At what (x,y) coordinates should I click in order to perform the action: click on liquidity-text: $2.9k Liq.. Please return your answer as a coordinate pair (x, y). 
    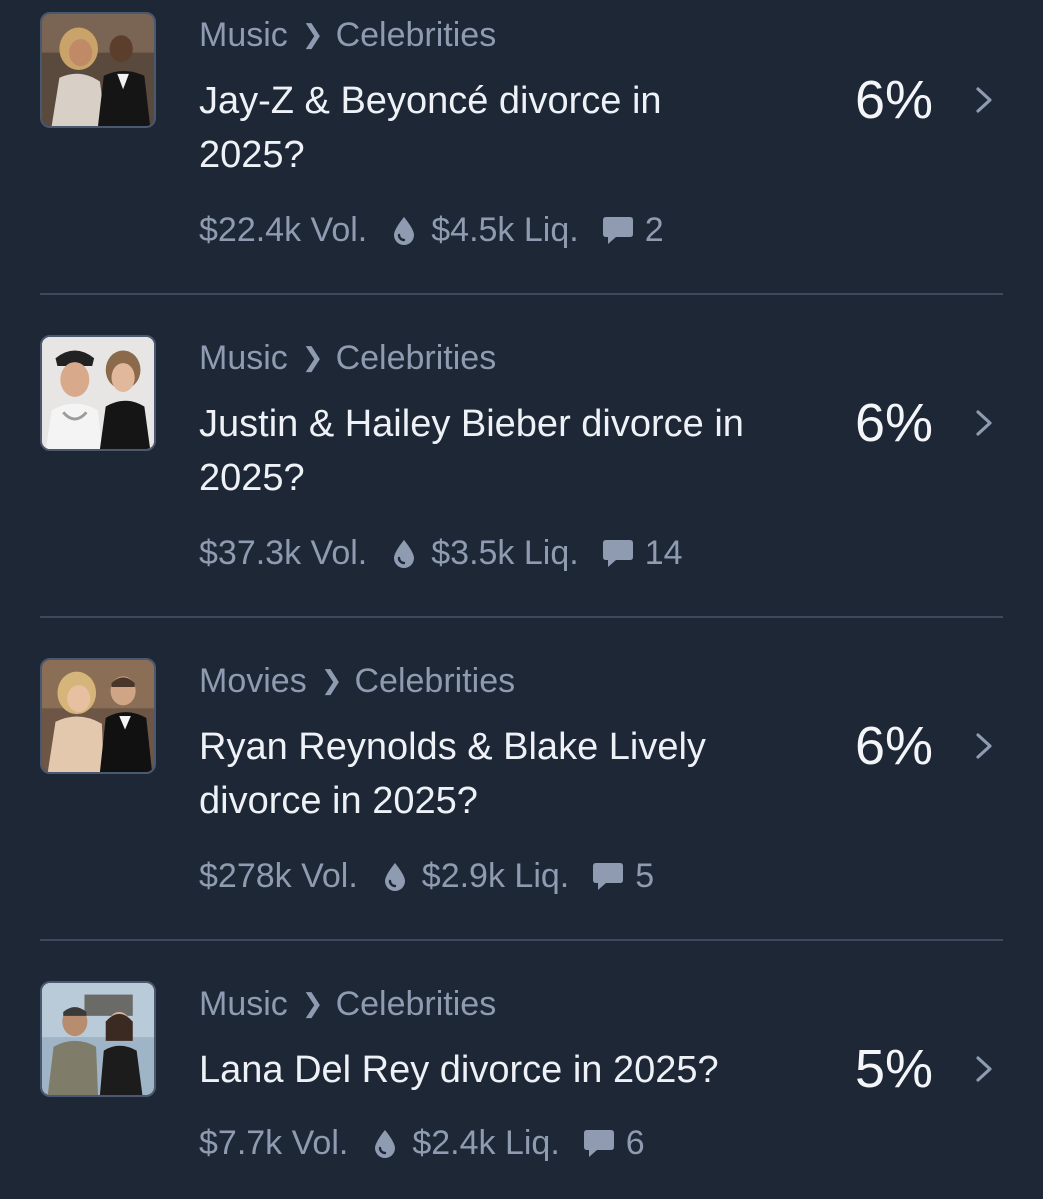
    Looking at the image, I should click on (495, 876).